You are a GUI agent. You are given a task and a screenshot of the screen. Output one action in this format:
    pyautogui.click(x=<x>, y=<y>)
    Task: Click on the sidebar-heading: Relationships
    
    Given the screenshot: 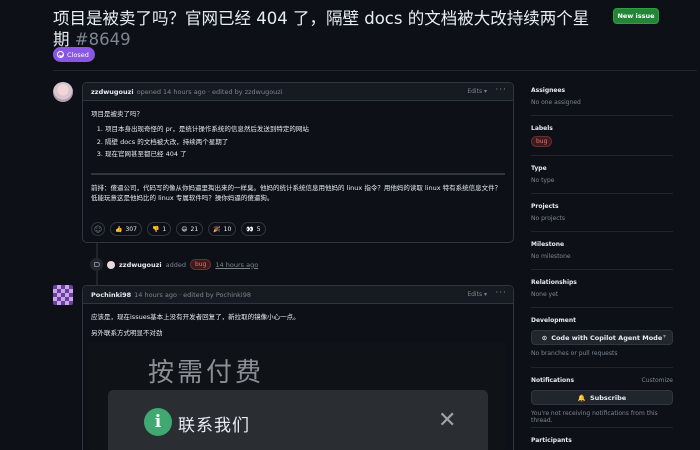 What is the action you would take?
    pyautogui.click(x=554, y=282)
    